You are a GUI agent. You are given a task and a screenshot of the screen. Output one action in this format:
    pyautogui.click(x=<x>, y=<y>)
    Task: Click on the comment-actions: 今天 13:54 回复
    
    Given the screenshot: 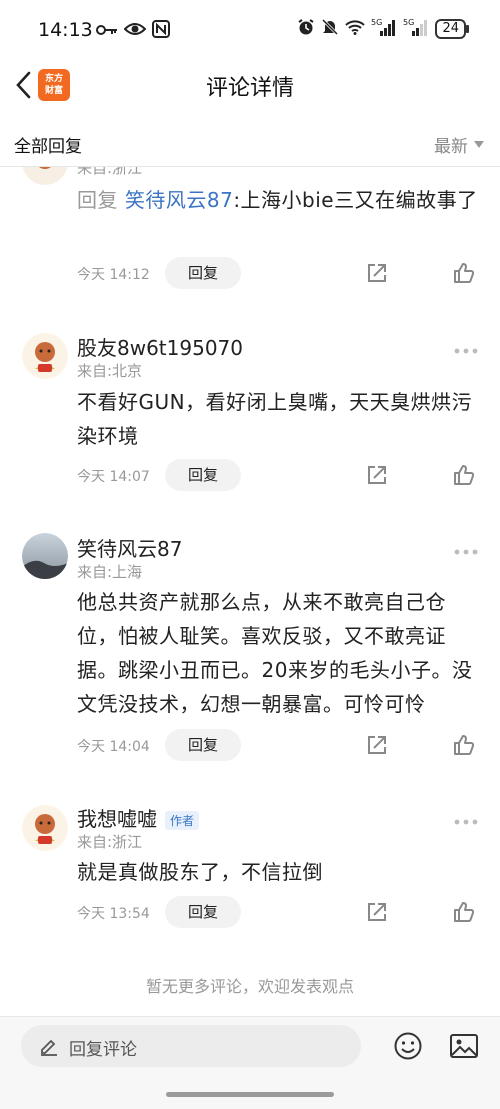 What is the action you would take?
    pyautogui.click(x=277, y=913)
    